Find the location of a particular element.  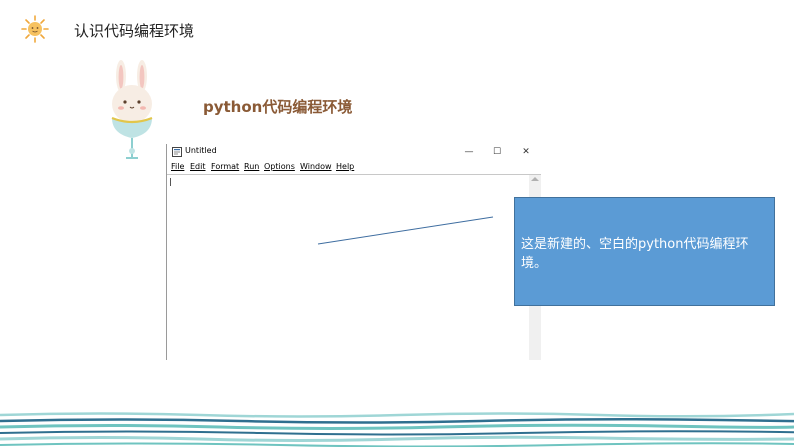

callout-text: 这是新建的、空白的python代码编程环境。 is located at coordinates (635, 254).